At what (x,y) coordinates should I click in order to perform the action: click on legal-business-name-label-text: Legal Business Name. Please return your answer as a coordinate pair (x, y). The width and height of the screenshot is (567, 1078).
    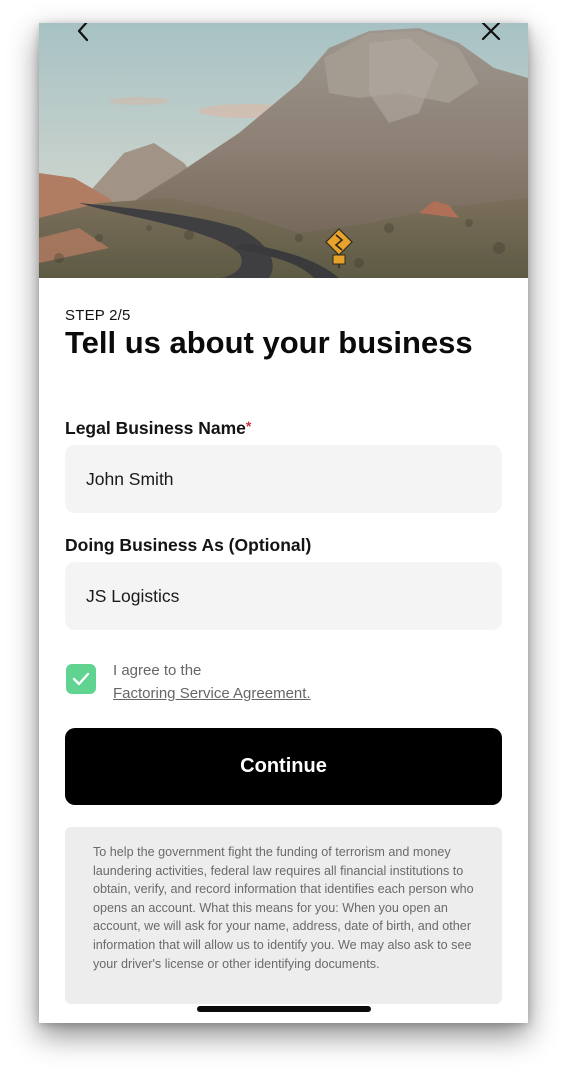
    Looking at the image, I should click on (155, 428).